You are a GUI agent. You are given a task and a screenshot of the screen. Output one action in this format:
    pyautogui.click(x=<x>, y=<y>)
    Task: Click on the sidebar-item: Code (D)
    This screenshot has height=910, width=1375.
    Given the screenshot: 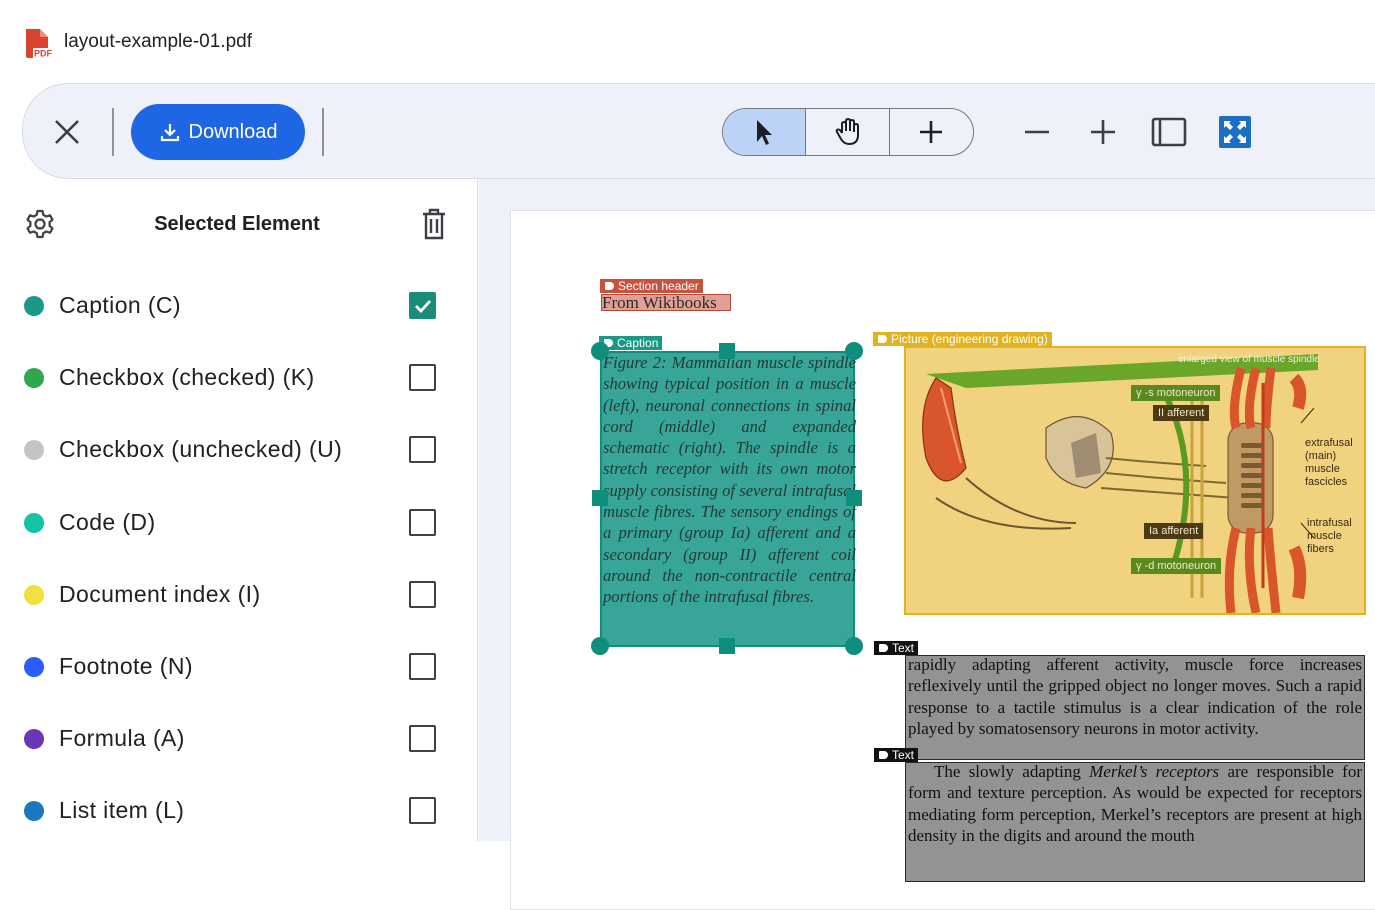 What is the action you would take?
    pyautogui.click(x=238, y=523)
    